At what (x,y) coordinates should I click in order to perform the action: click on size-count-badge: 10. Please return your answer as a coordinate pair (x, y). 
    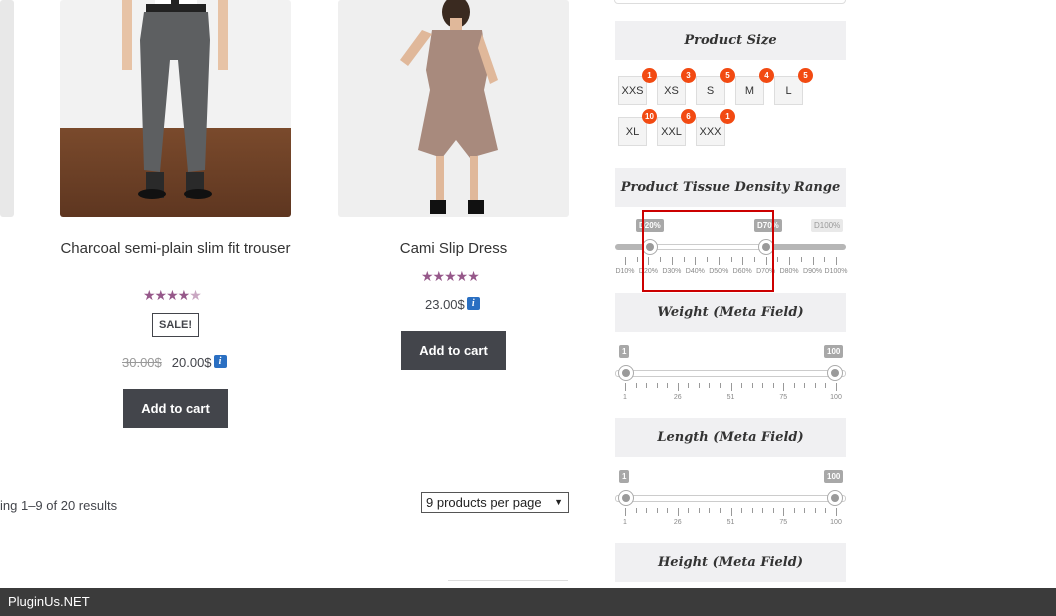
    Looking at the image, I should click on (649, 116).